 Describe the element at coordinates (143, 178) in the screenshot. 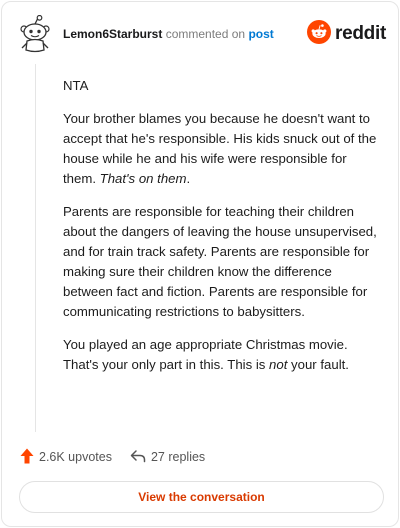

I see `emphasis-text: That's on them` at that location.